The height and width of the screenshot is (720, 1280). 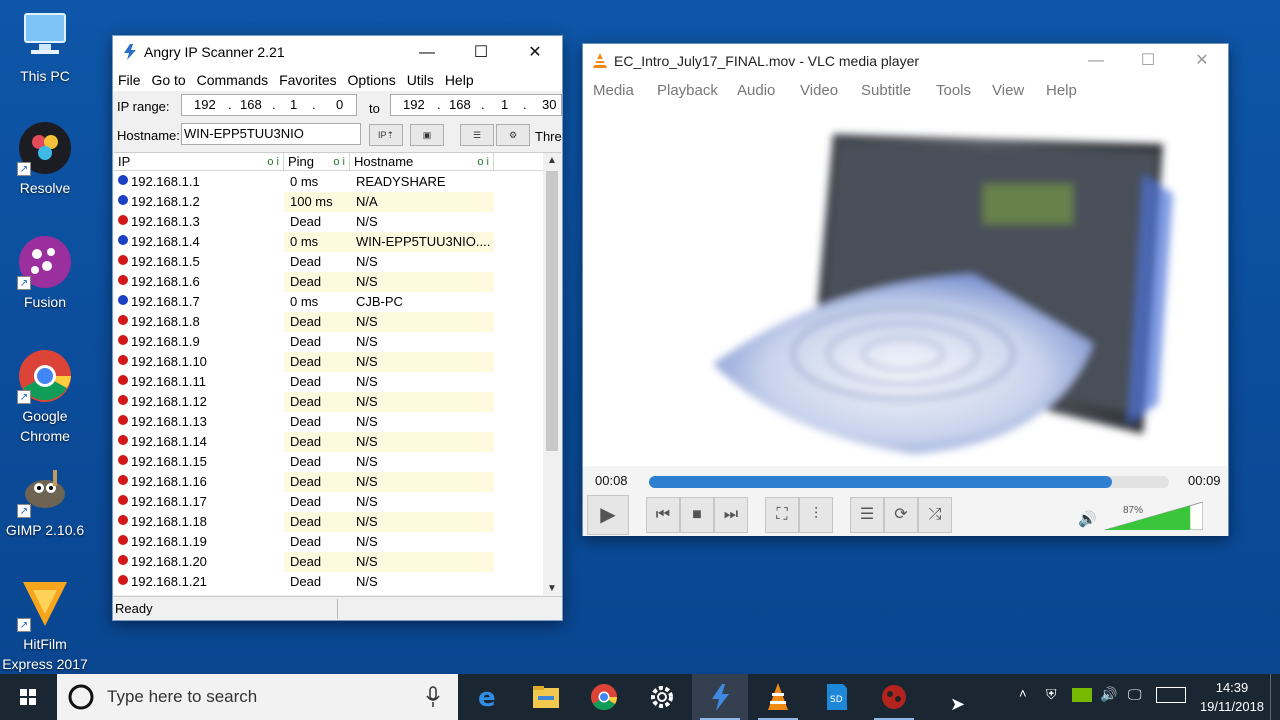 What do you see at coordinates (687, 90) in the screenshot?
I see `menu-playback: Playback` at bounding box center [687, 90].